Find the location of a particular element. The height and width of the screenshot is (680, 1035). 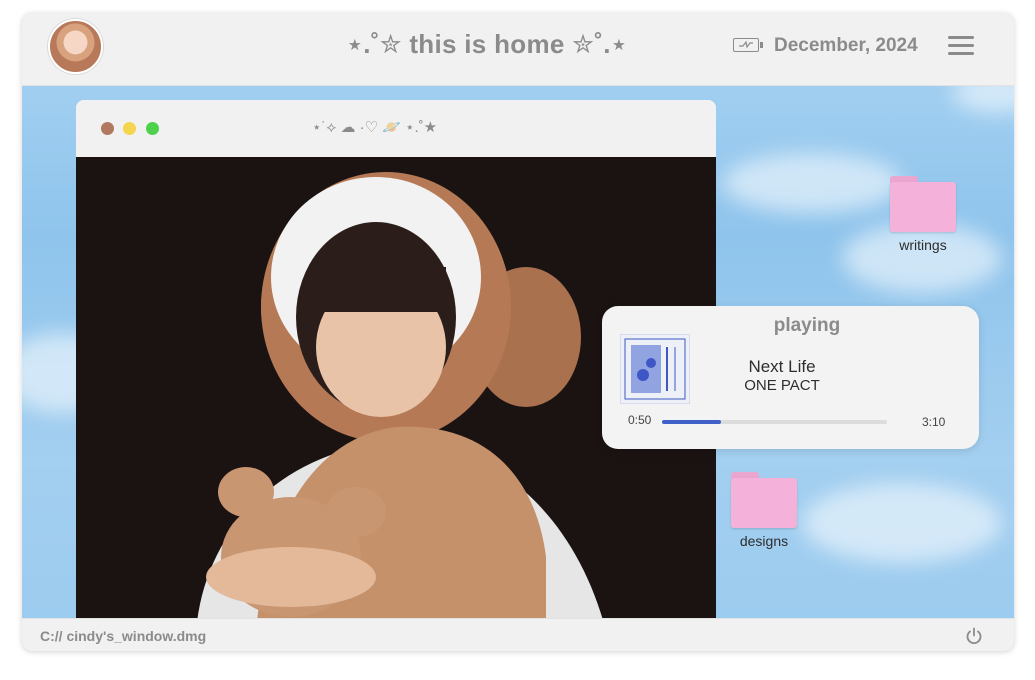

top-bar: ⋆.˚✮ this is home ✮˚.⋆ December, 2024 is located at coordinates (518, 49).